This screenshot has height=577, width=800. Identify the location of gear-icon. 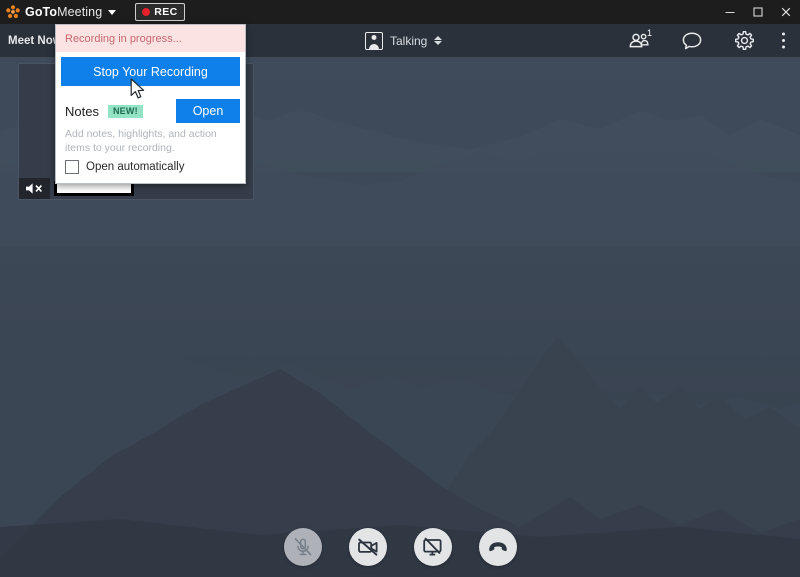
(744, 40).